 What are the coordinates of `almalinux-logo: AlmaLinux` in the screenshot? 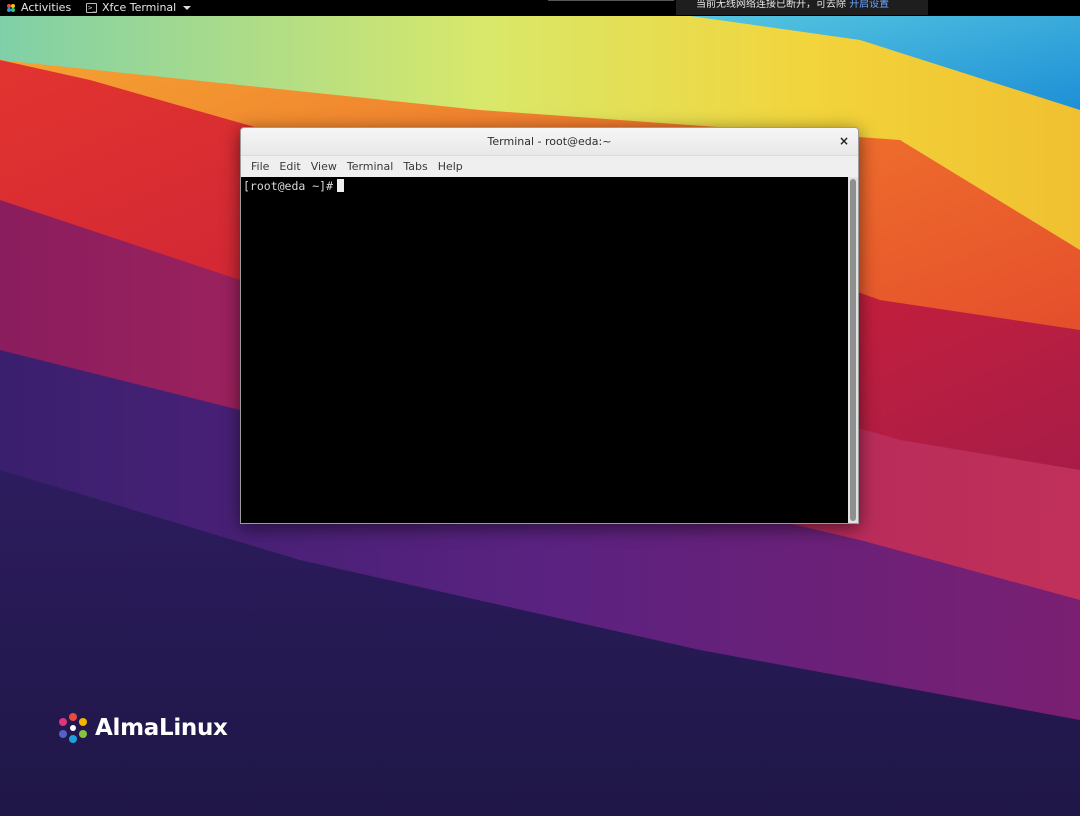 It's located at (141, 728).